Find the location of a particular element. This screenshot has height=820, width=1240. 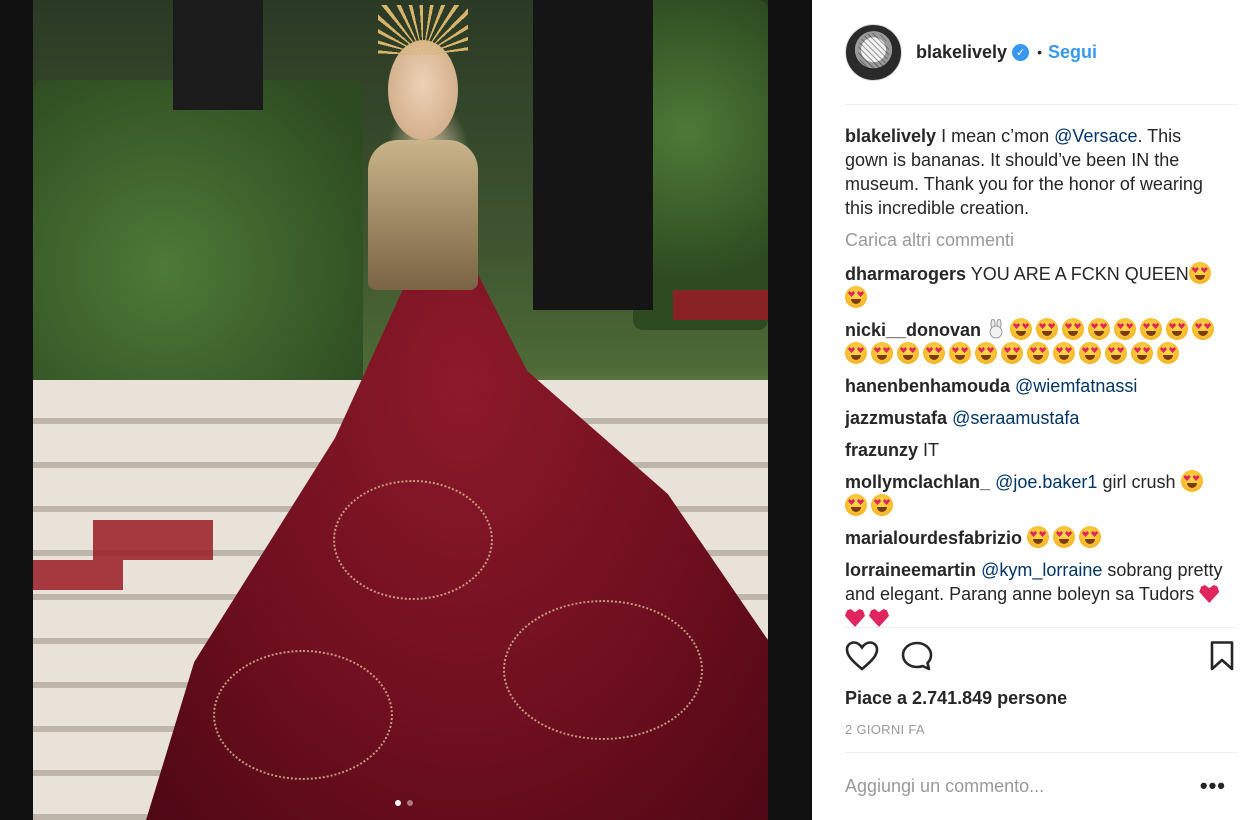

comment-item: hanenbenhamouda @wiemfatnassi is located at coordinates (1035, 386).